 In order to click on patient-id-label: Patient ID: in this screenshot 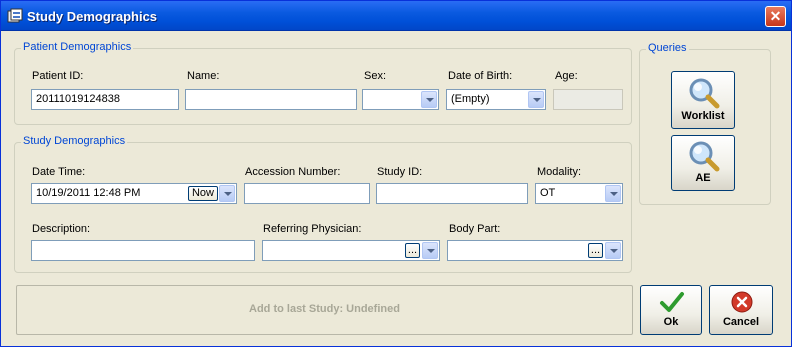, I will do `click(58, 76)`.